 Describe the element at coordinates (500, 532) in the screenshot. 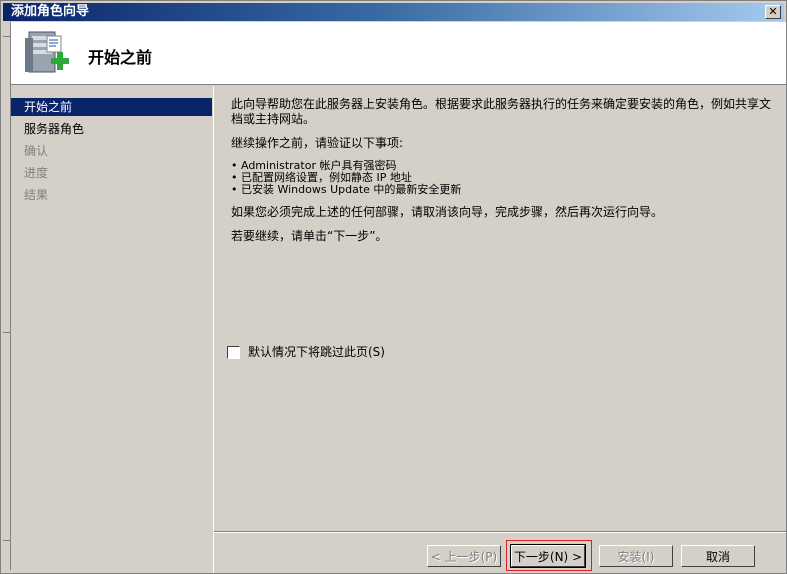

I see `button-separator` at that location.